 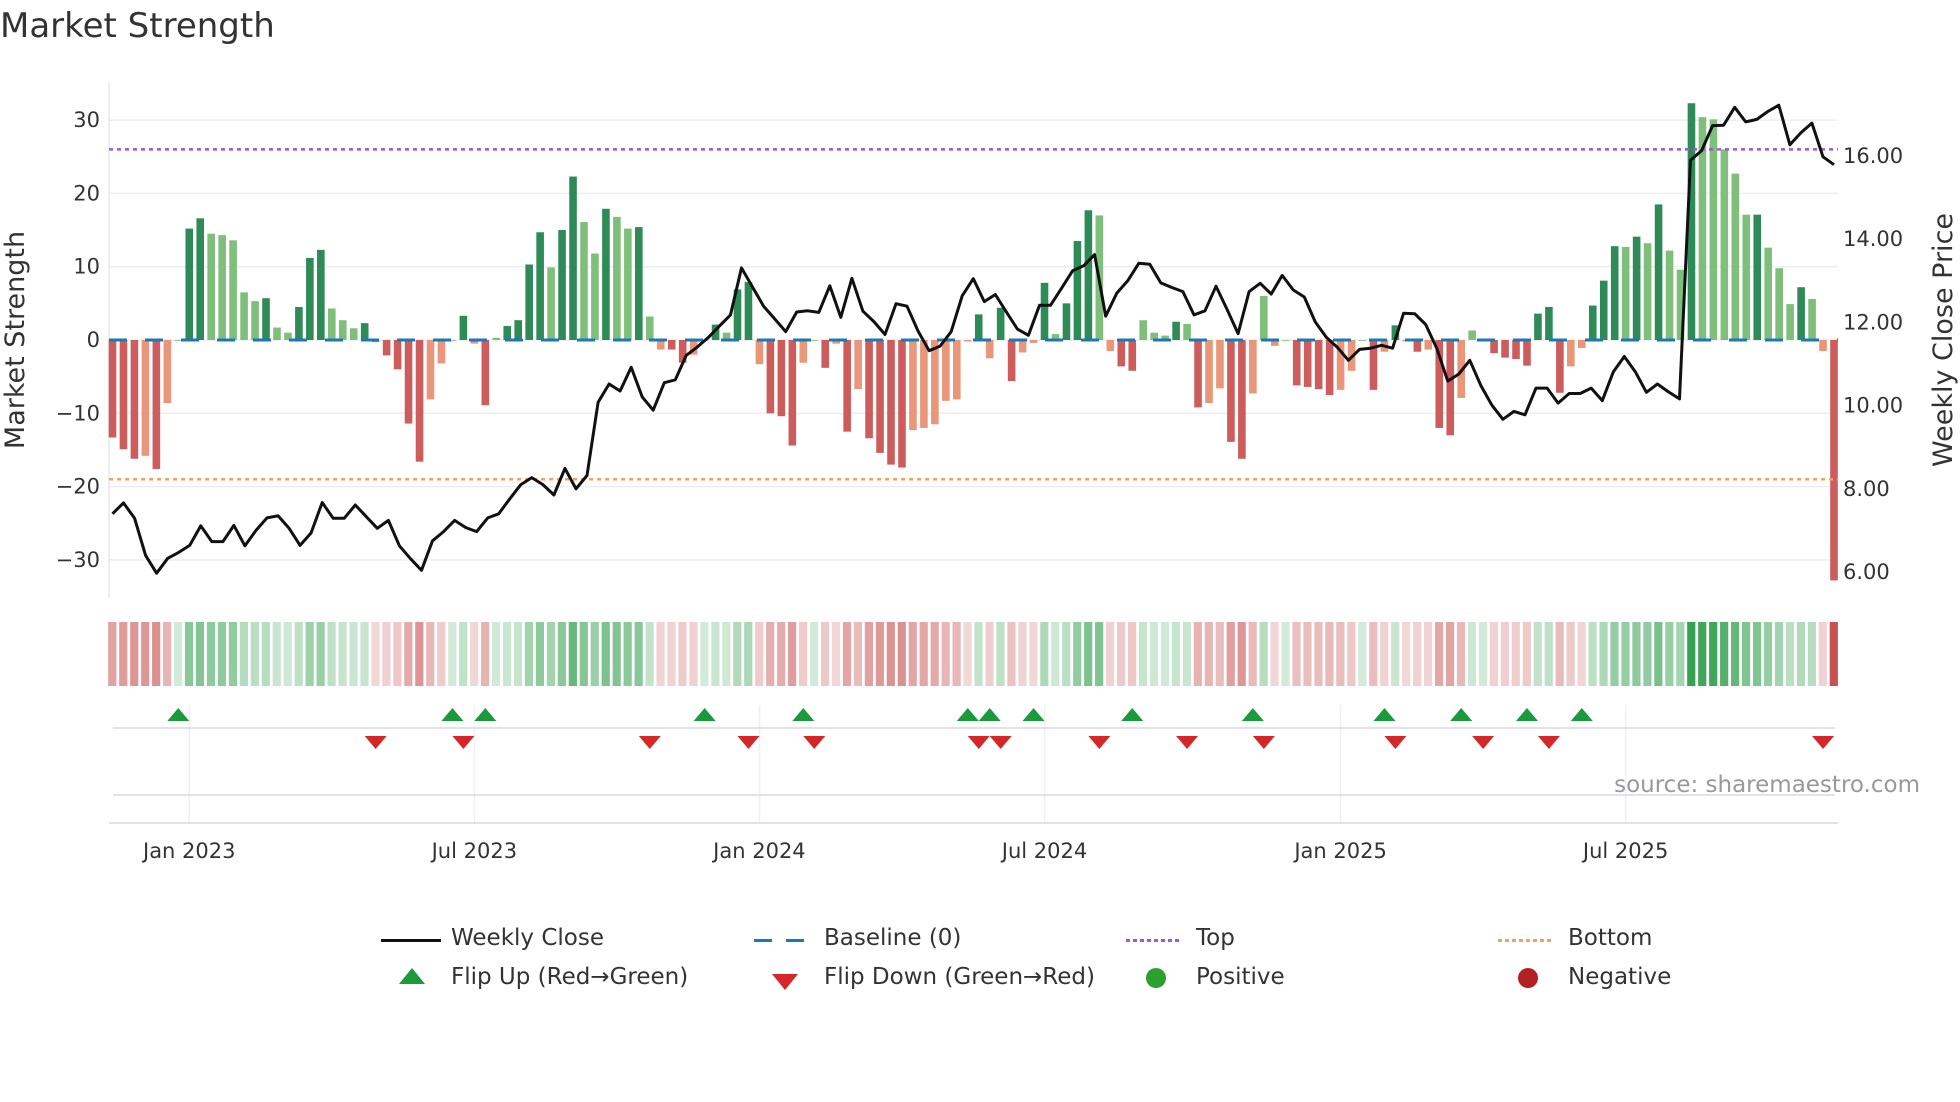 I want to click on x-tick-label: Jul 2024, so click(x=1043, y=851).